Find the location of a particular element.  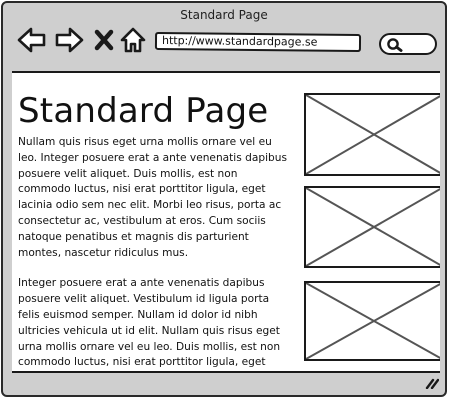

arrow-right-icon is located at coordinates (69, 40).